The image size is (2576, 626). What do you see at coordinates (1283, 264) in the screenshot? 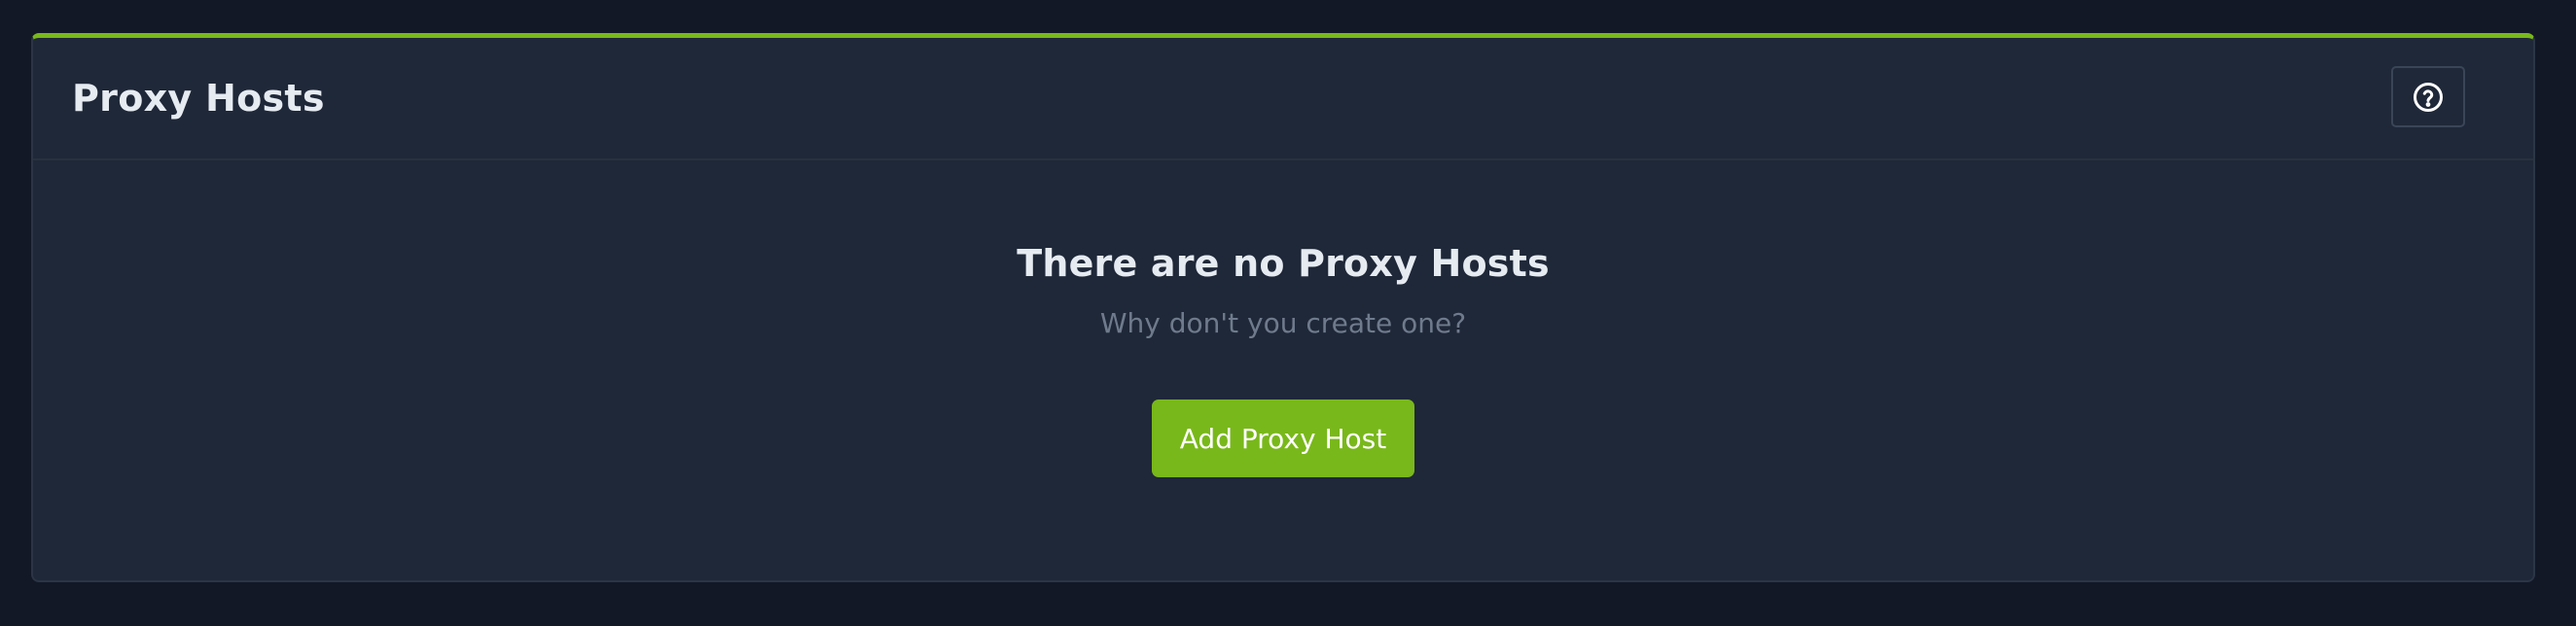
I see `empty-state-title: There are no Proxy Hosts` at bounding box center [1283, 264].